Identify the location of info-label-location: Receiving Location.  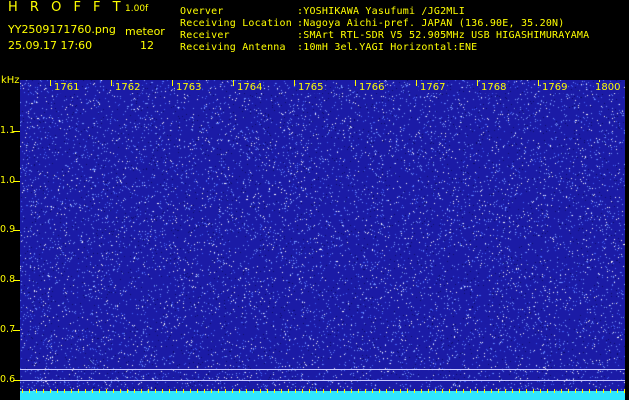
(236, 23).